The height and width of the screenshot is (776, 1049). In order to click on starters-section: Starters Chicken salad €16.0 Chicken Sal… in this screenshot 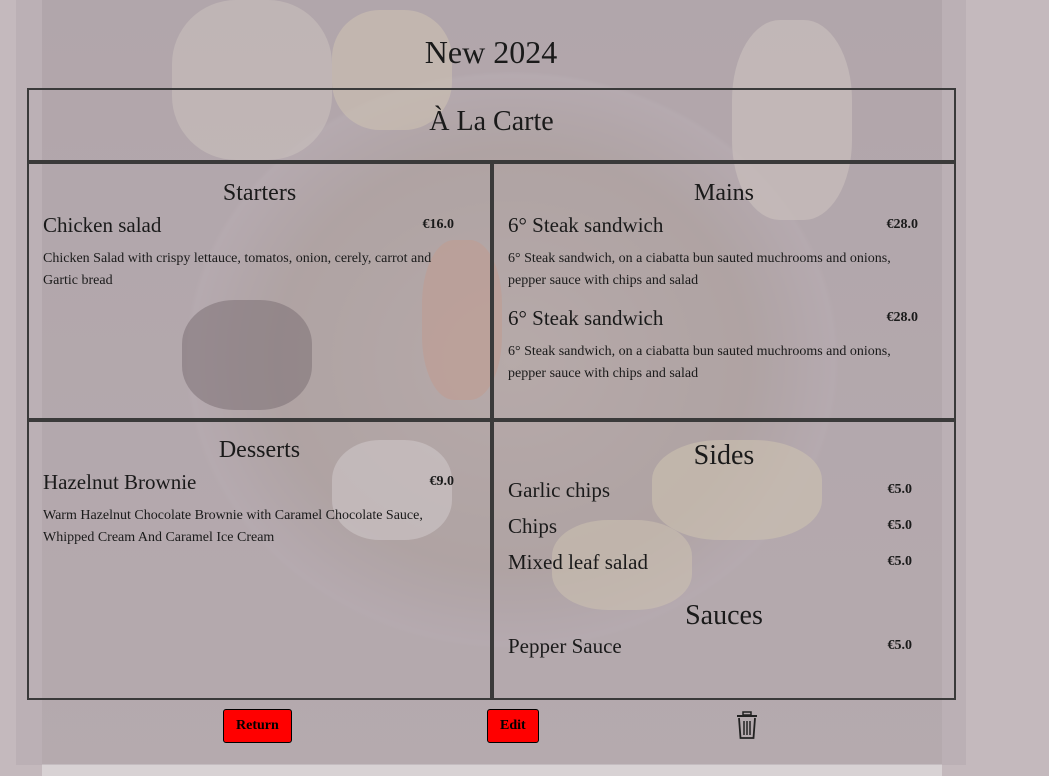, I will do `click(259, 291)`.